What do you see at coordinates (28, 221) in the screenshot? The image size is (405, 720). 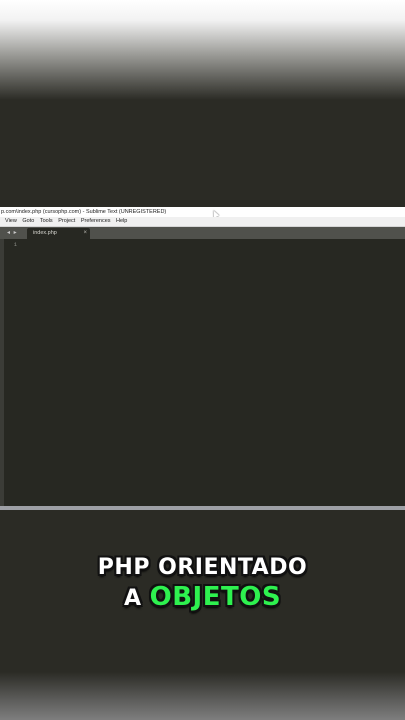 I see `menu-goto: Goto` at bounding box center [28, 221].